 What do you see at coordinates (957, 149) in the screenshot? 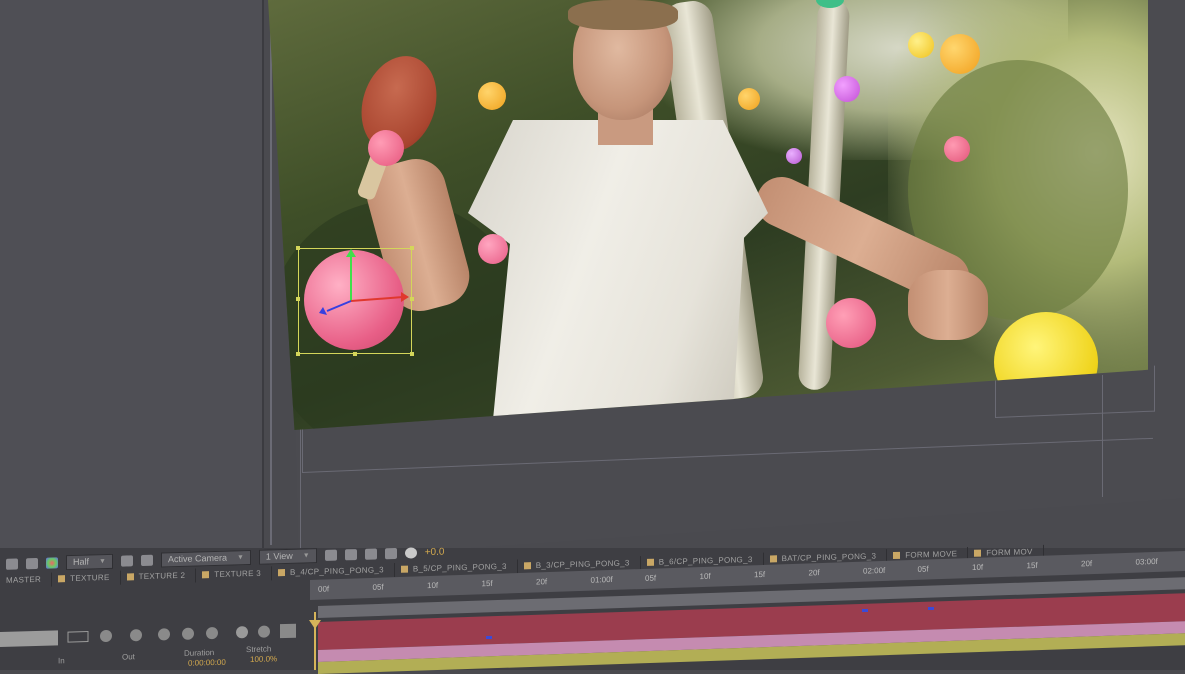
I see `ball-pink-far` at bounding box center [957, 149].